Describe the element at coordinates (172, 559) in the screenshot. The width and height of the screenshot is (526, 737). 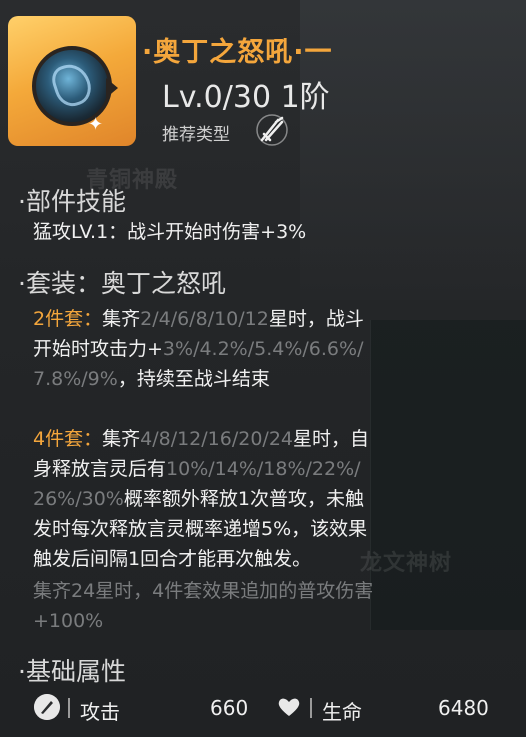
I see `set-4piece-line5: 触发后间隔1回合才能再次触发。` at that location.